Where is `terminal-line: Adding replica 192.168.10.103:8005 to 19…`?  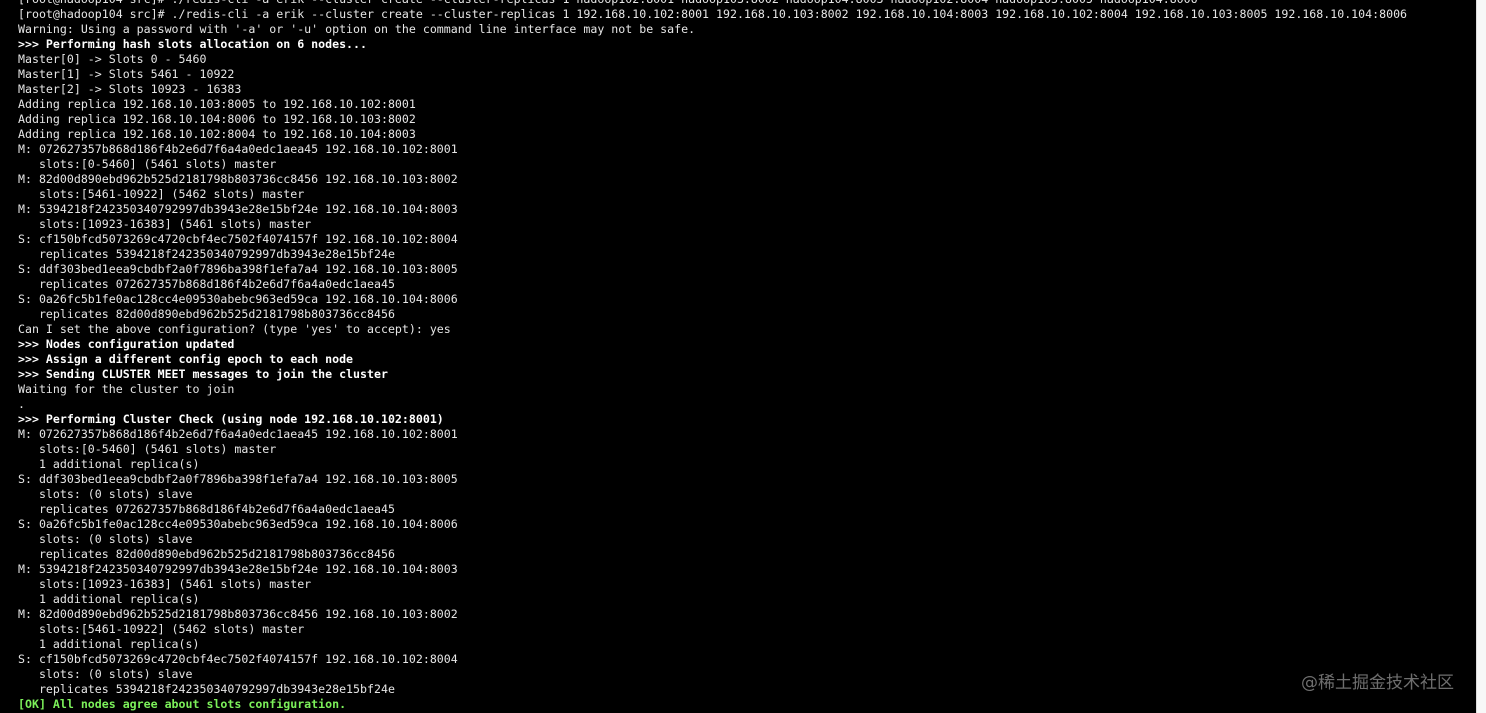 terminal-line: Adding replica 192.168.10.103:8005 to 19… is located at coordinates (217, 104).